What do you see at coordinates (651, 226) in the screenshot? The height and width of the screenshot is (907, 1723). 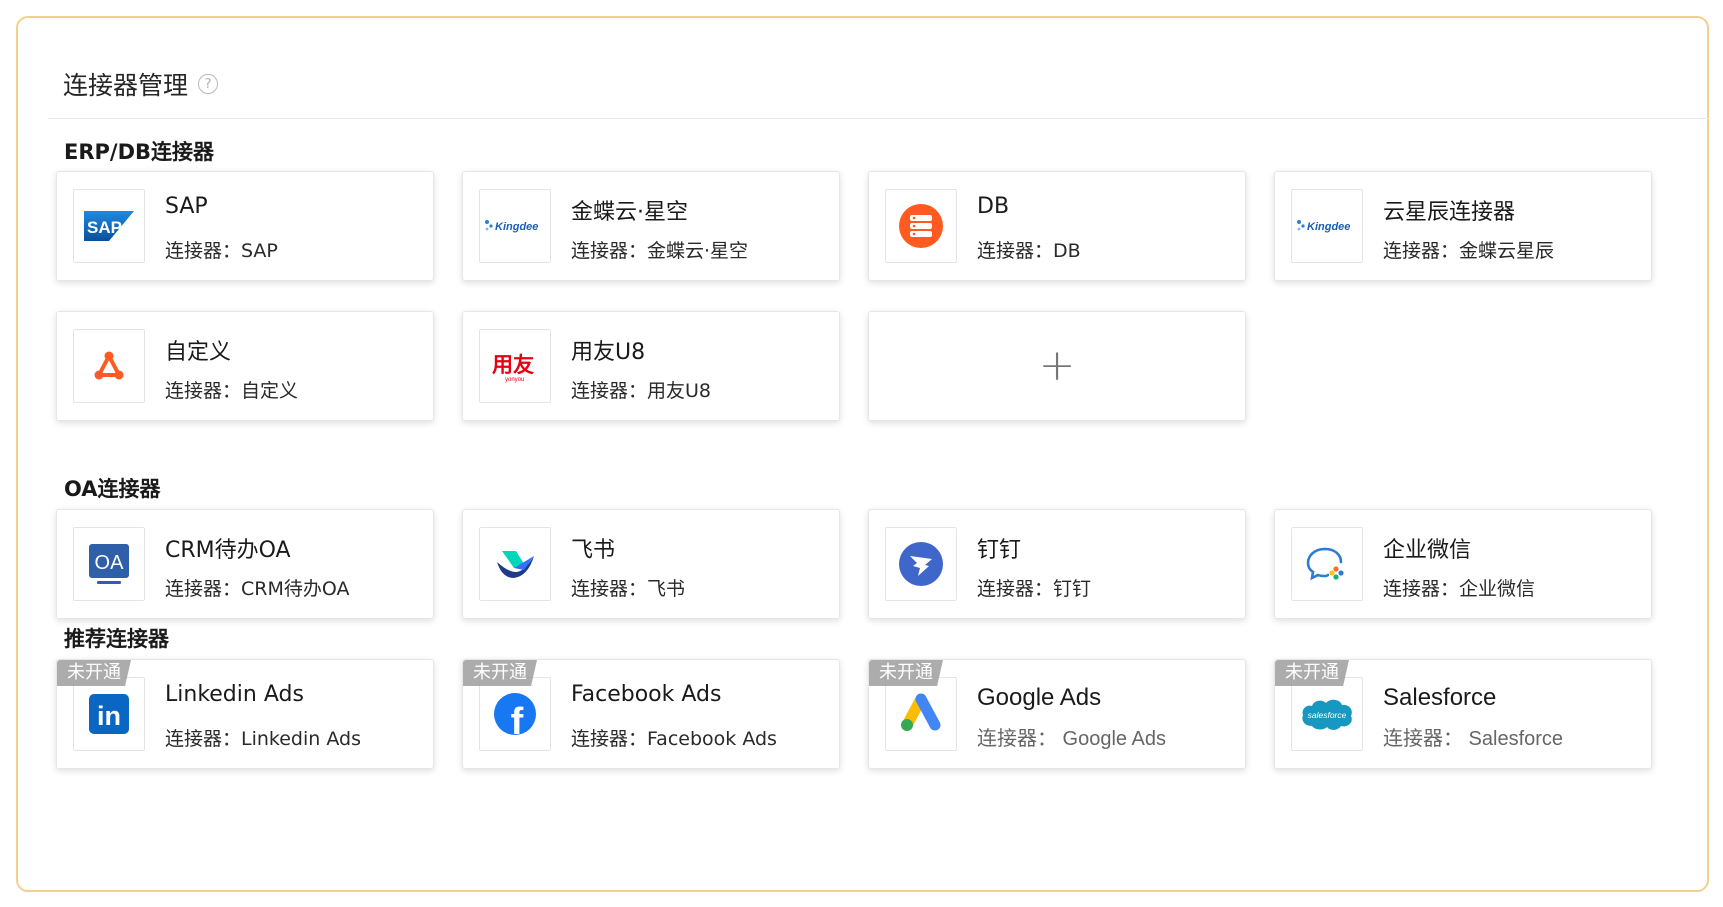 I see `connector-card-kingdee-xingkong: Kingdee 金蝶云·星空 连接器：金蝶云·星空` at bounding box center [651, 226].